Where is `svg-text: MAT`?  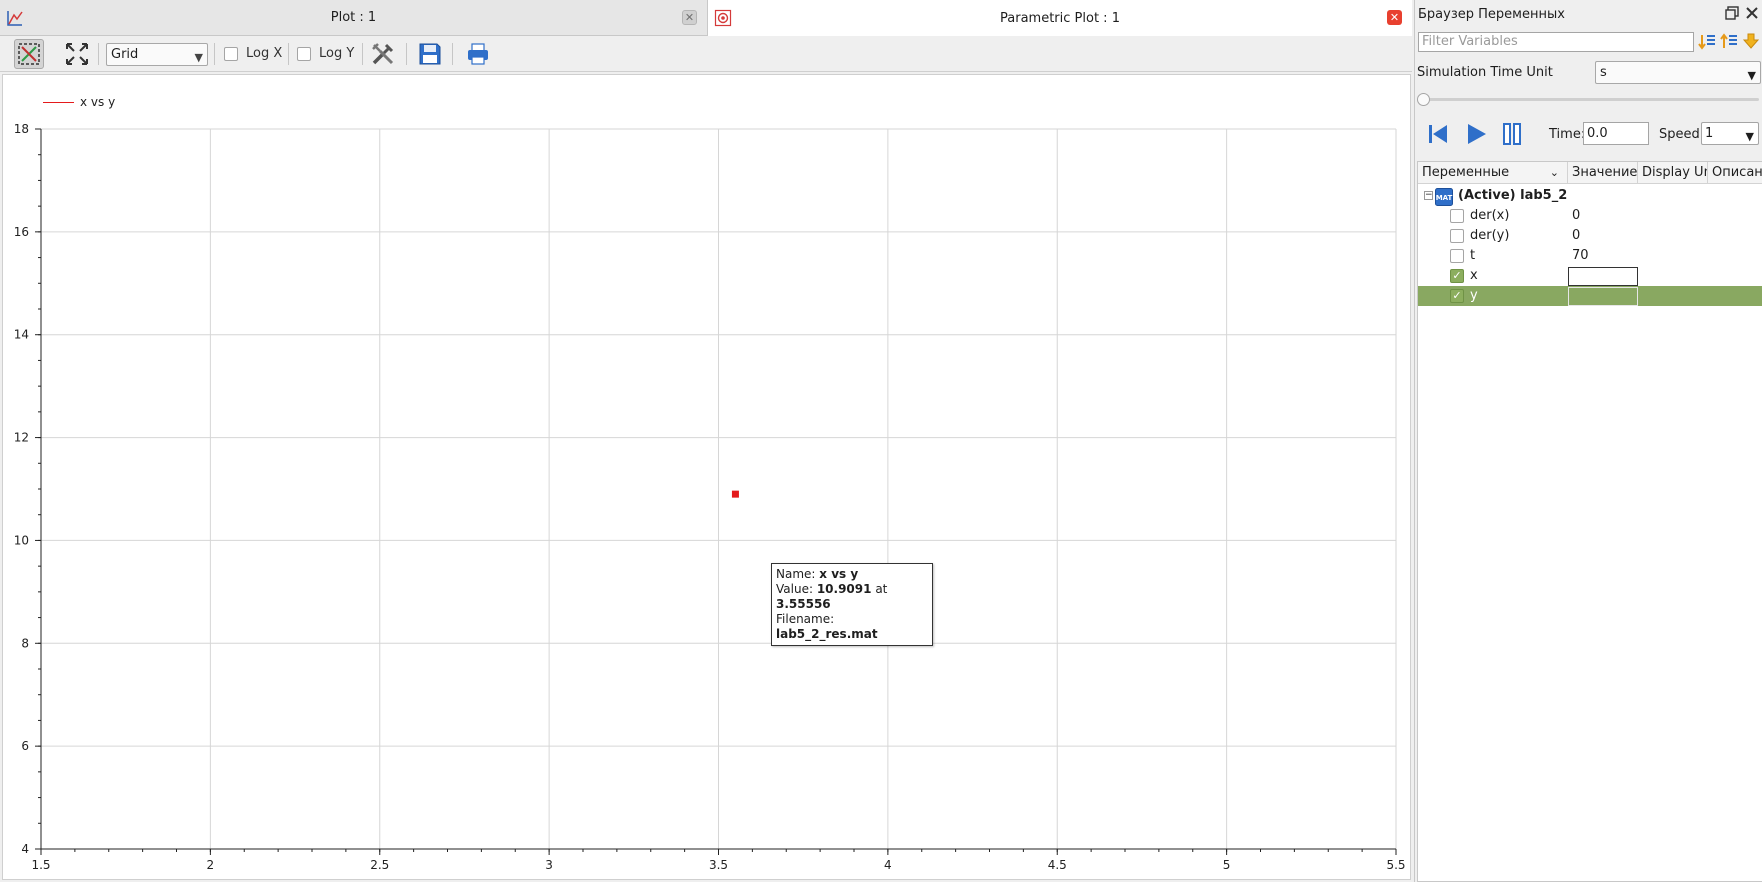 svg-text: MAT is located at coordinates (1444, 198).